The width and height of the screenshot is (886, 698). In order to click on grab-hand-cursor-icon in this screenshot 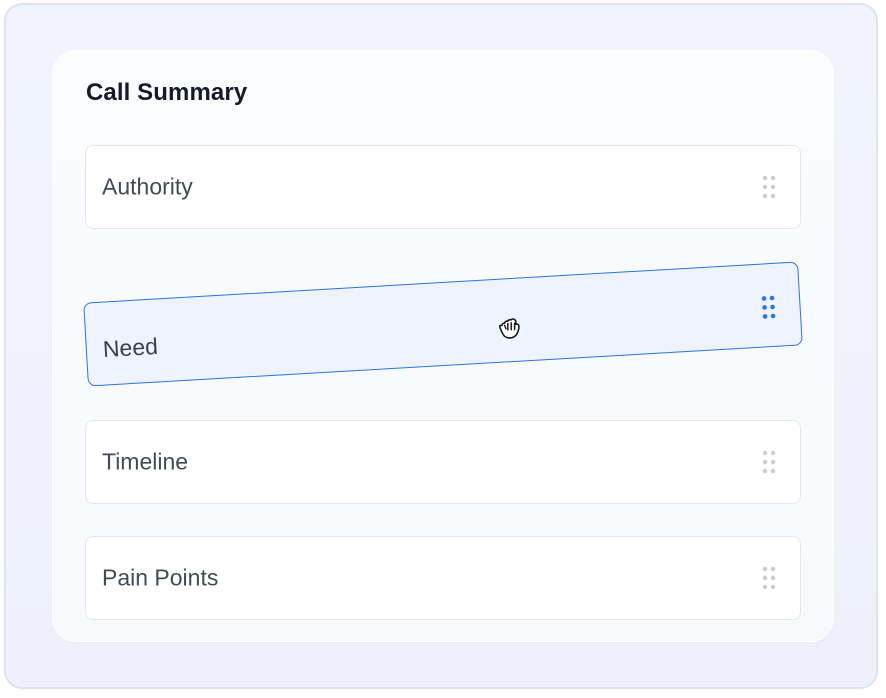, I will do `click(511, 328)`.